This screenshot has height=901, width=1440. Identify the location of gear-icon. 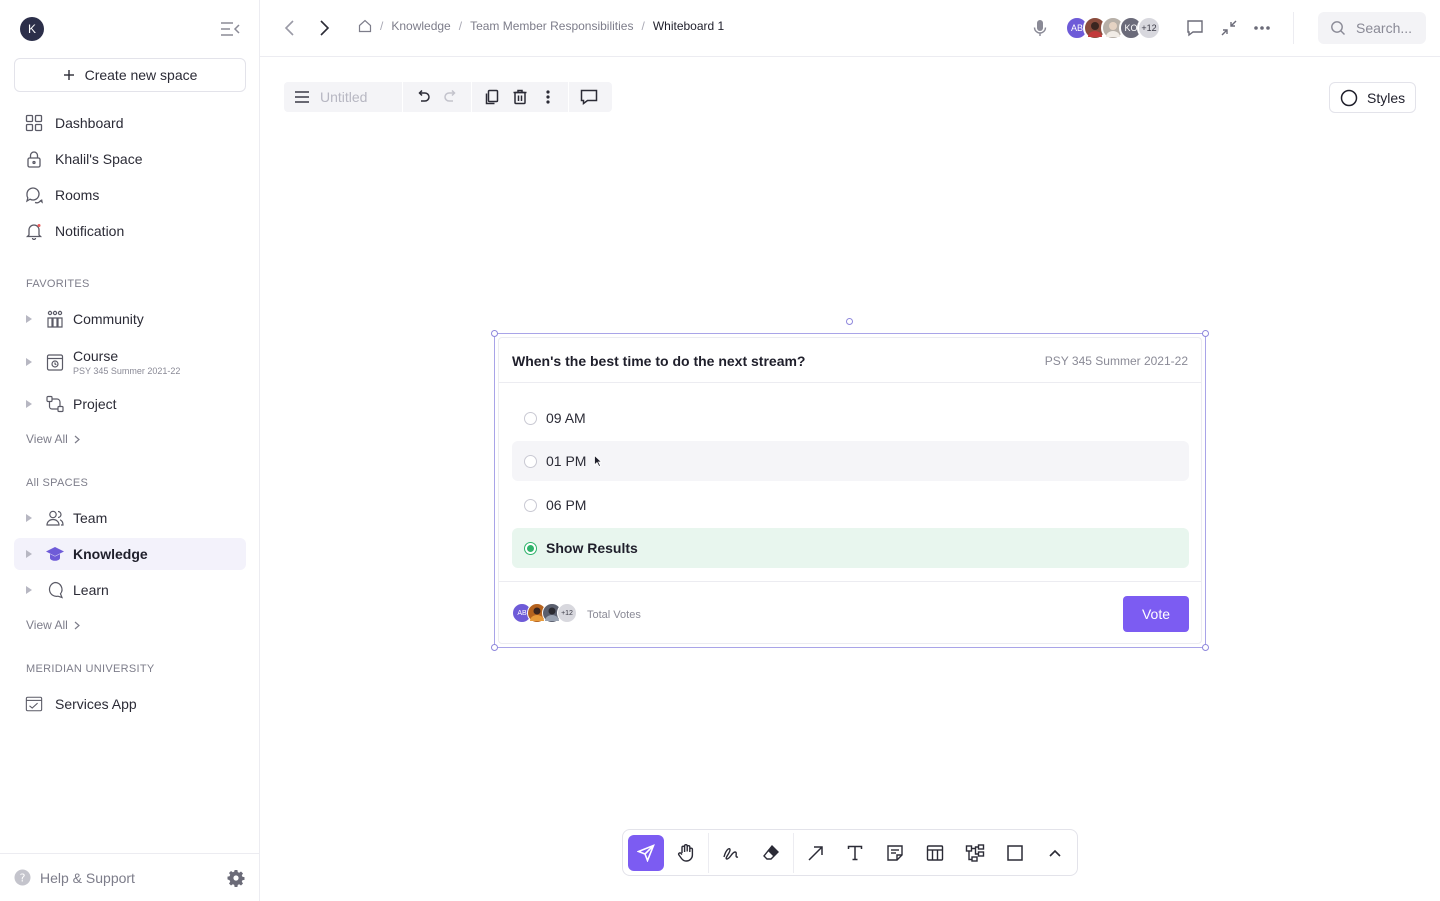
(236, 878).